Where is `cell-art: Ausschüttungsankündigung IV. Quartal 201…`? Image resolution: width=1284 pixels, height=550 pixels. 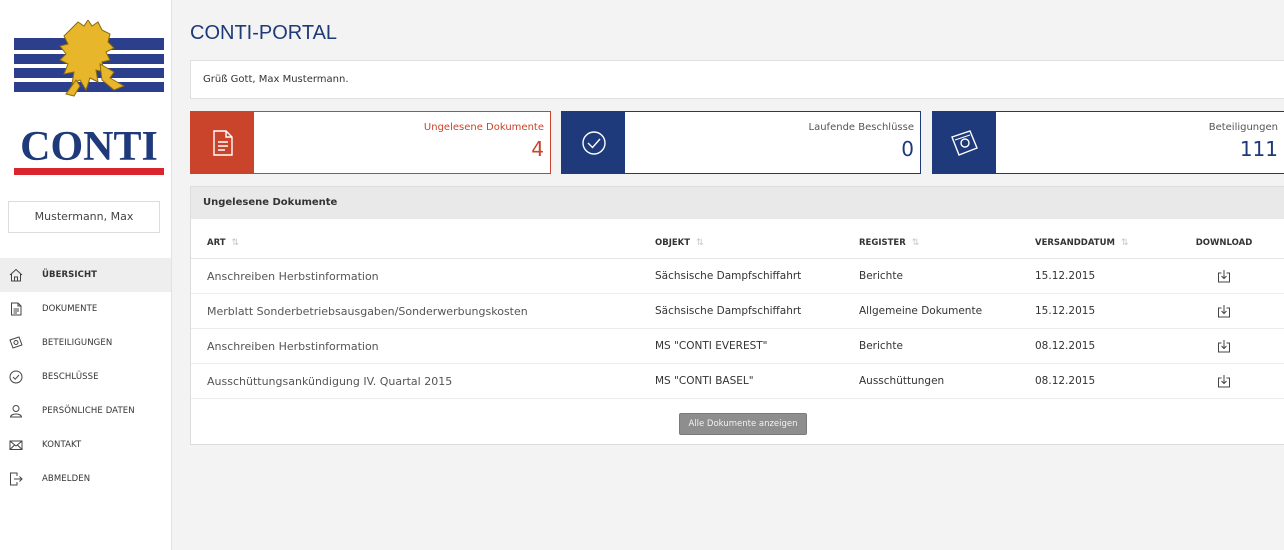
cell-art: Ausschüttungsankündigung IV. Quartal 201… is located at coordinates (329, 381).